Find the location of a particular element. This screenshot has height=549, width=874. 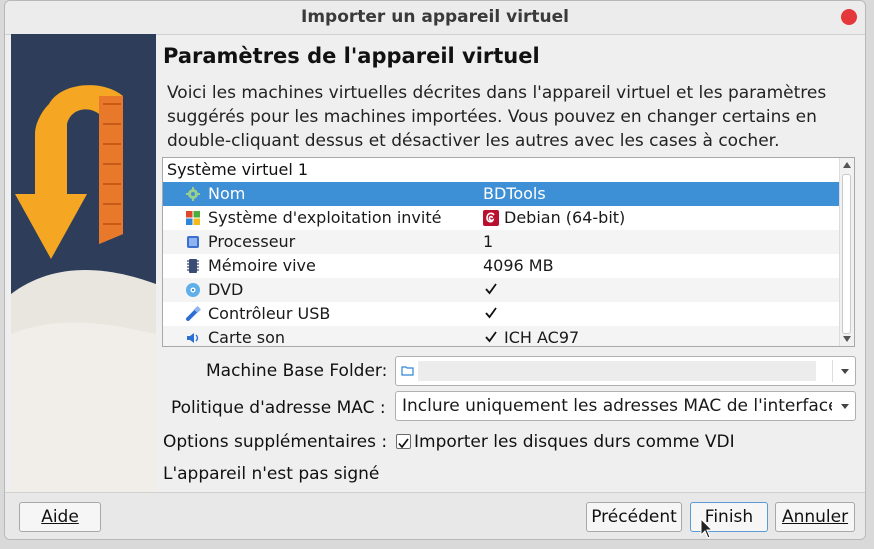

dvd-icon is located at coordinates (193, 290).